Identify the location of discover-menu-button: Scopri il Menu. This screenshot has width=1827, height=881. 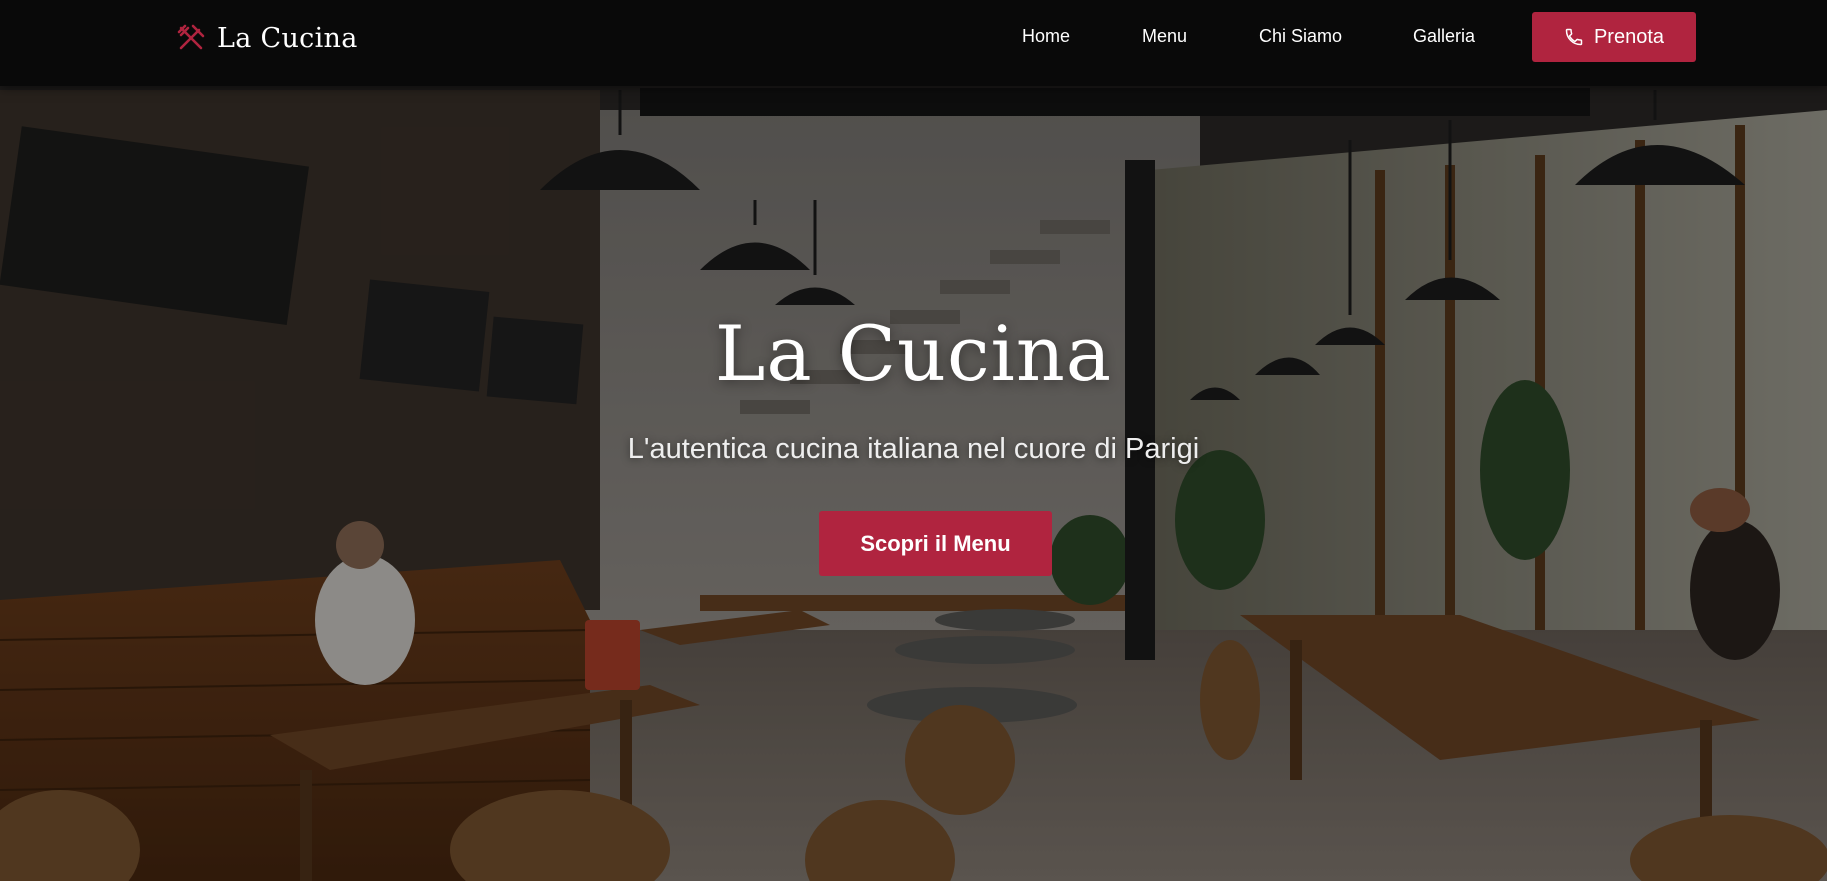
(935, 543).